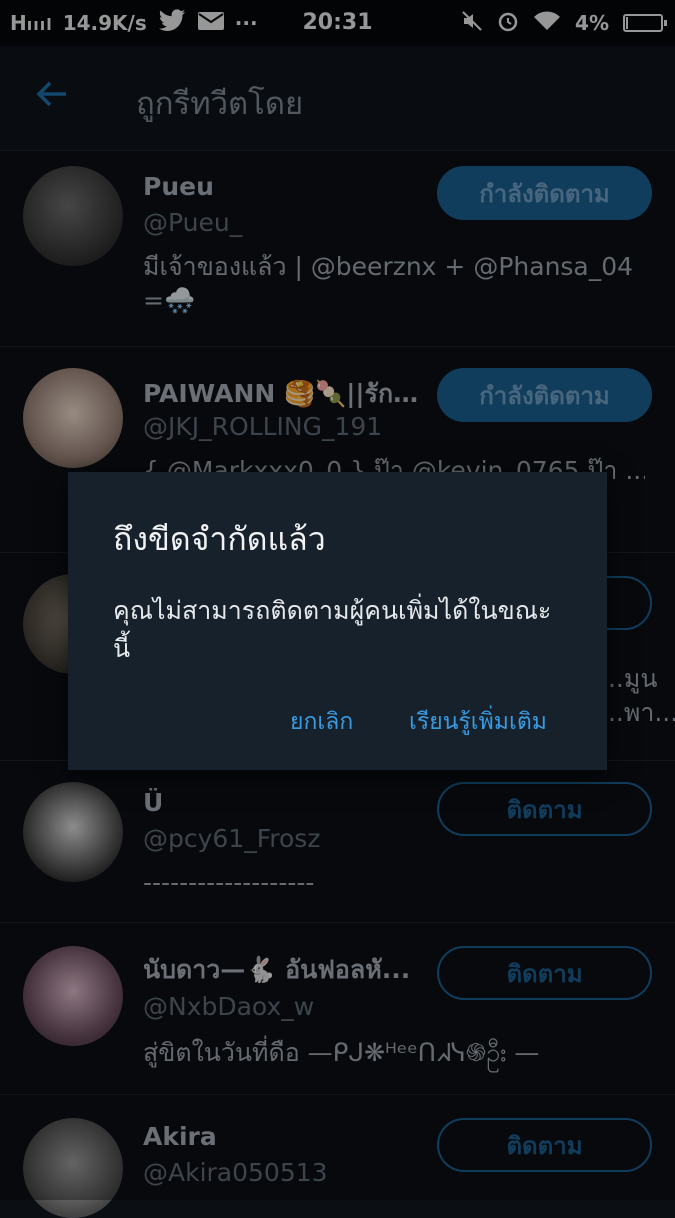  What do you see at coordinates (332, 629) in the screenshot?
I see `dialog-message: คุณไม่สามารถติดตามผู้คนเพิ่มได้ในขณะนี้` at bounding box center [332, 629].